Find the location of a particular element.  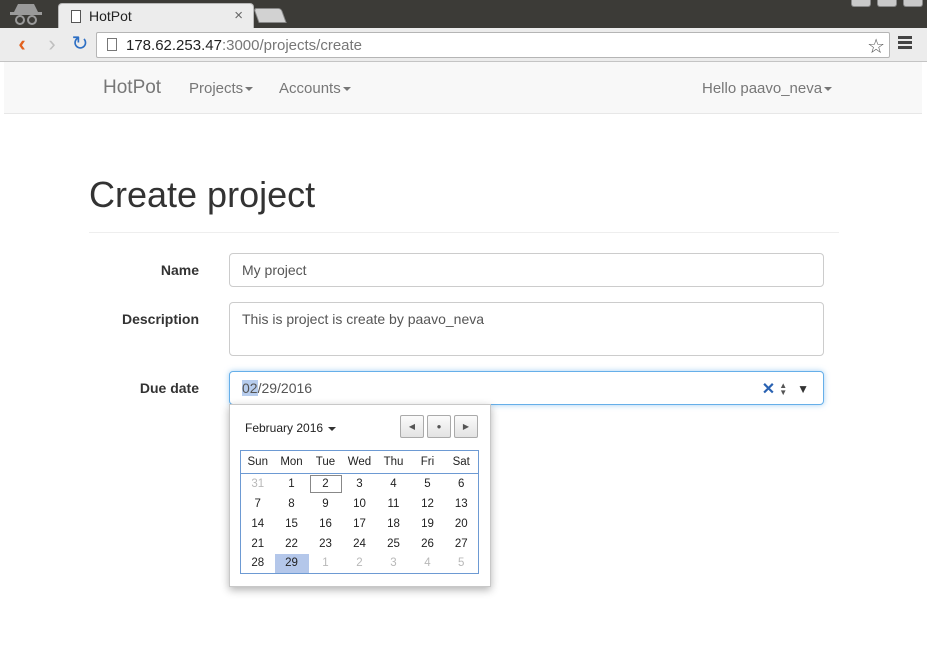

description-label: Description is located at coordinates (160, 319).